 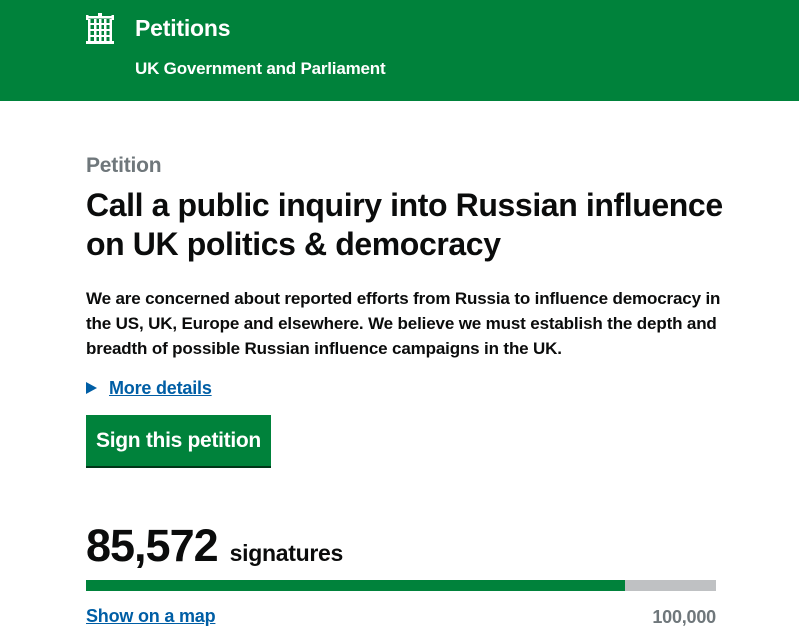 What do you see at coordinates (152, 545) in the screenshot?
I see `signature-count: 85,572` at bounding box center [152, 545].